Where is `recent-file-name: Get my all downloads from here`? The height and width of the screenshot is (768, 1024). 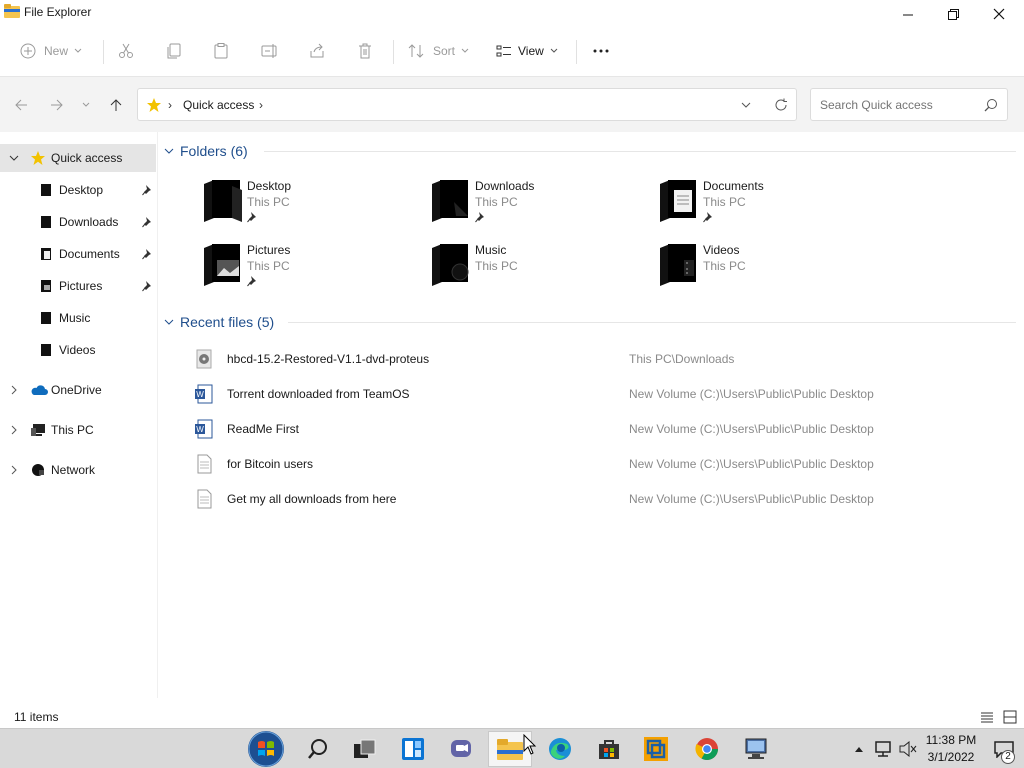 recent-file-name: Get my all downloads from here is located at coordinates (312, 499).